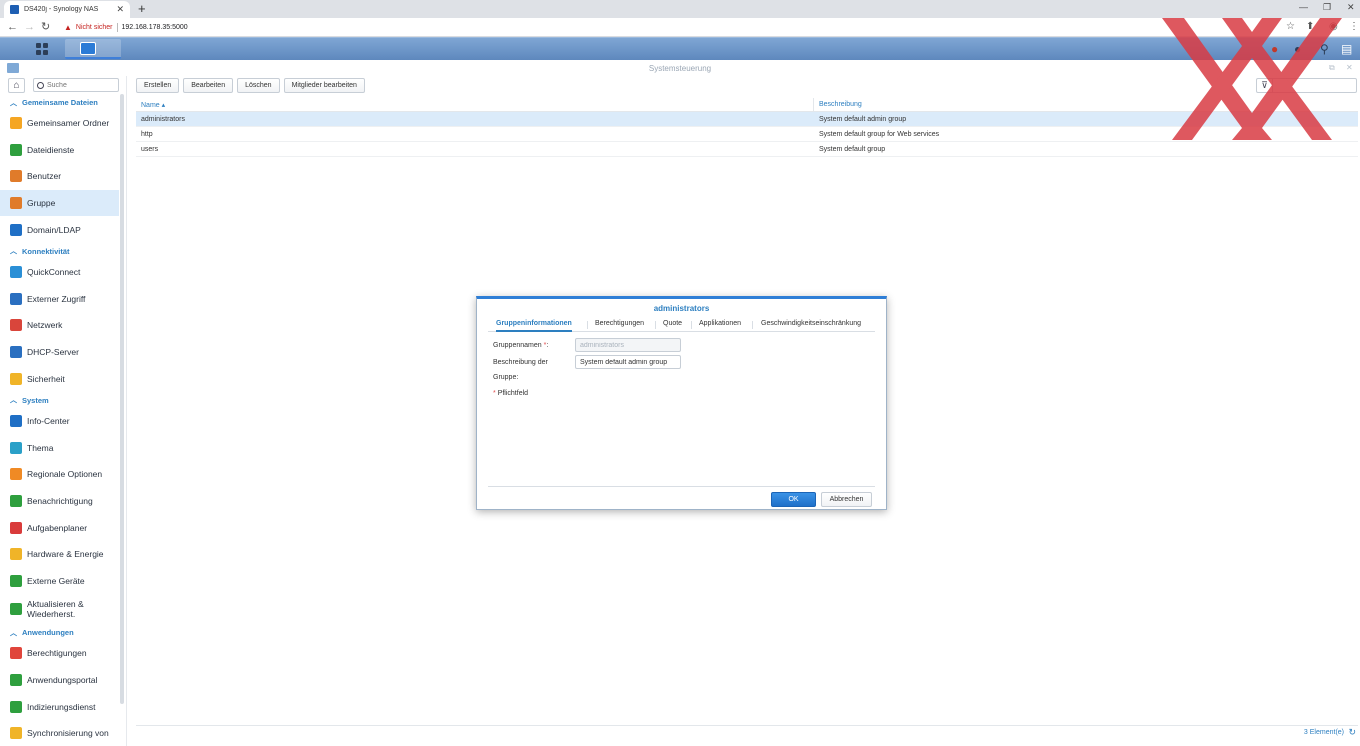 This screenshot has width=1360, height=746. I want to click on tab-permissions: Berechtigungen, so click(619, 323).